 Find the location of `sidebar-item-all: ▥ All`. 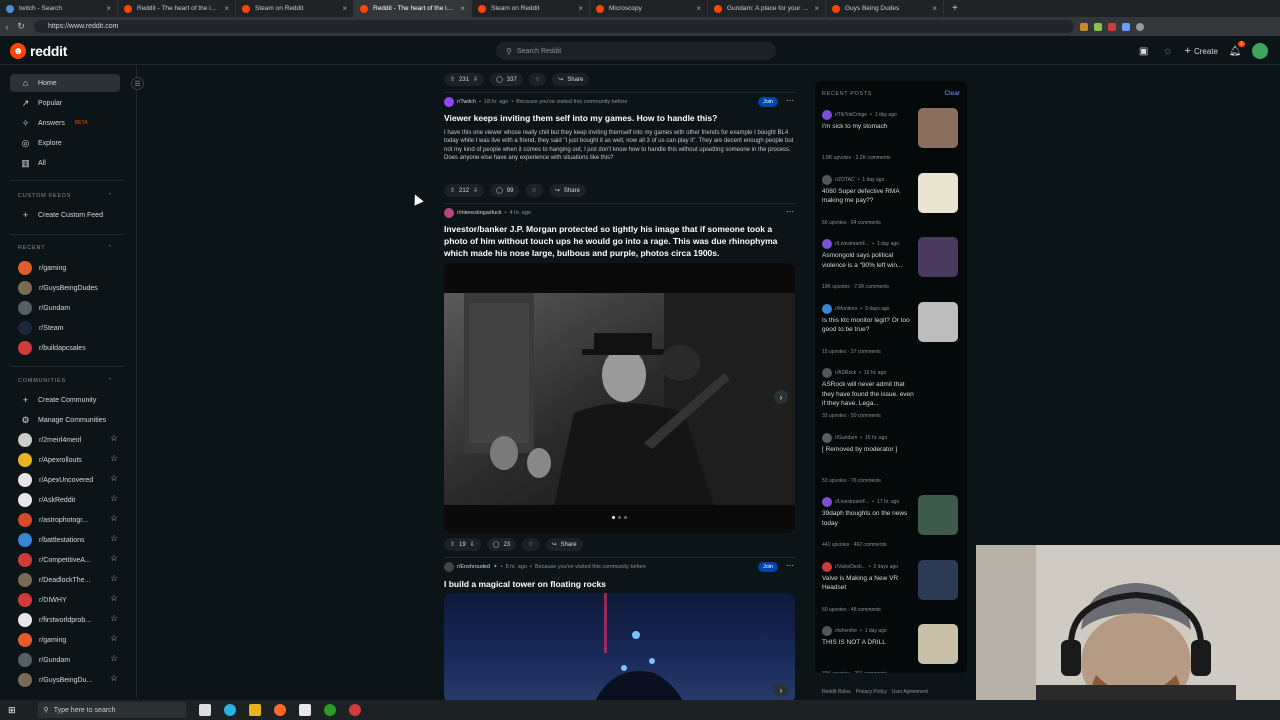

sidebar-item-all: ▥ All is located at coordinates (65, 163).